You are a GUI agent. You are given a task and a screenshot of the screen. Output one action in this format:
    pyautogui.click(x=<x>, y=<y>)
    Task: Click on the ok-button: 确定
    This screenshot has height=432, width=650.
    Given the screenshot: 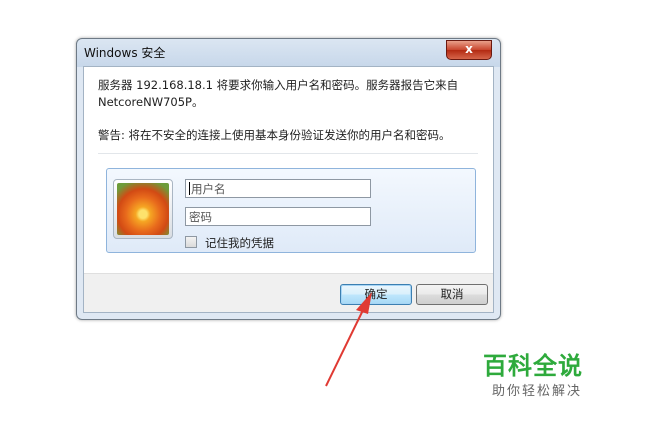 What is the action you would take?
    pyautogui.click(x=376, y=294)
    